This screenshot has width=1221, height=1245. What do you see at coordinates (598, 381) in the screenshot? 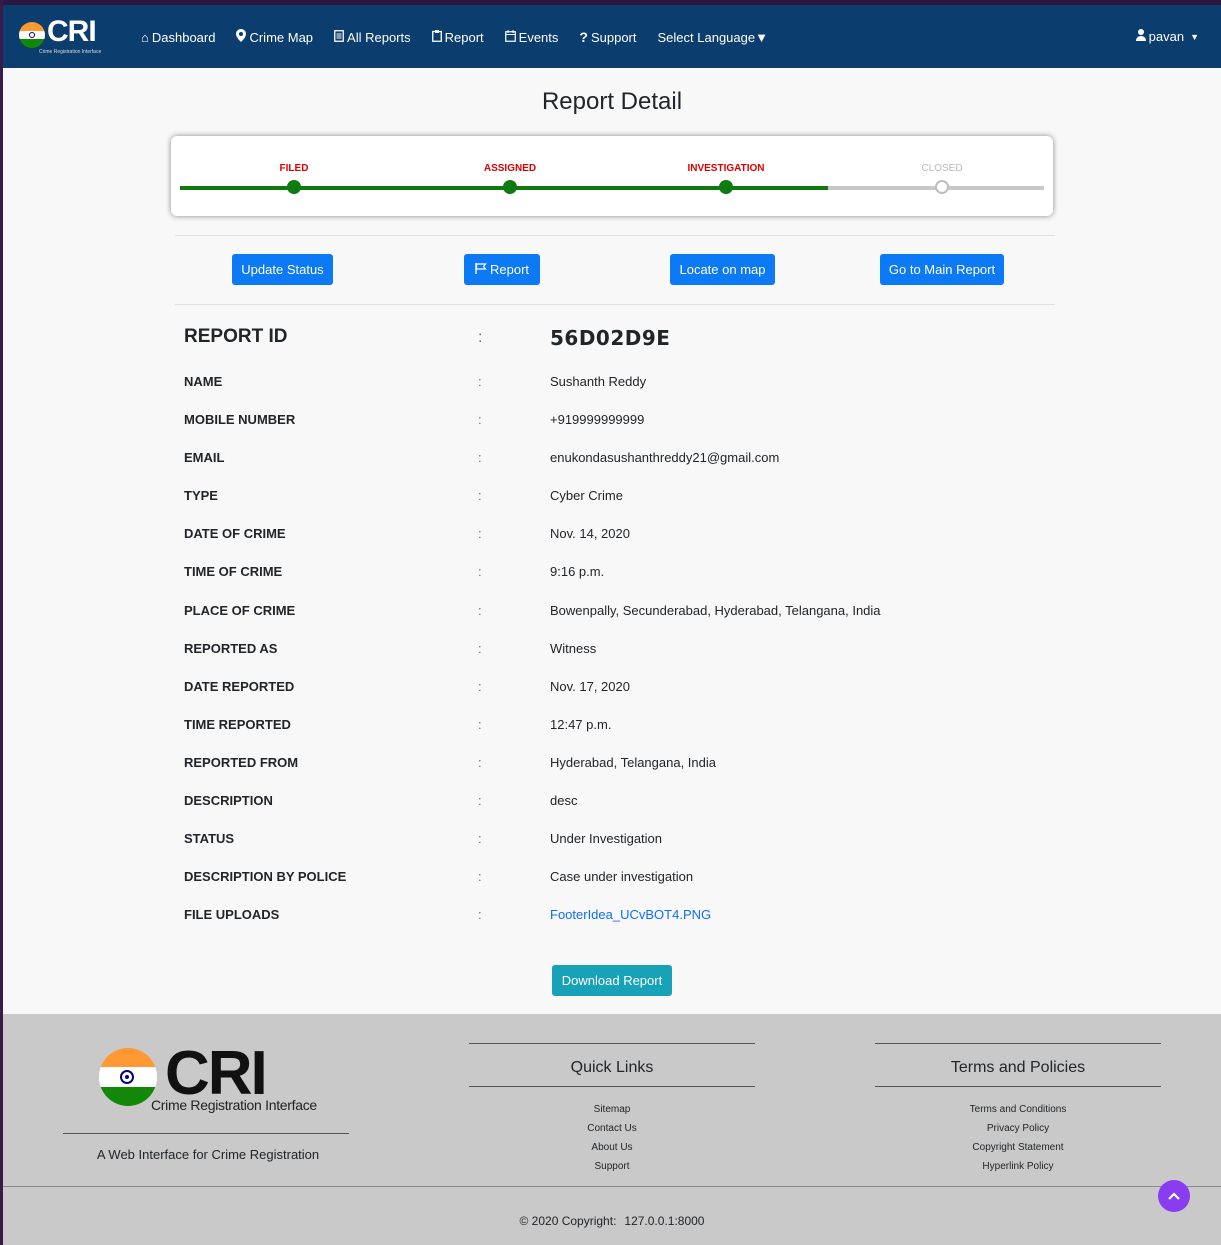
I see `detail-value: Sushanth Reddy` at bounding box center [598, 381].